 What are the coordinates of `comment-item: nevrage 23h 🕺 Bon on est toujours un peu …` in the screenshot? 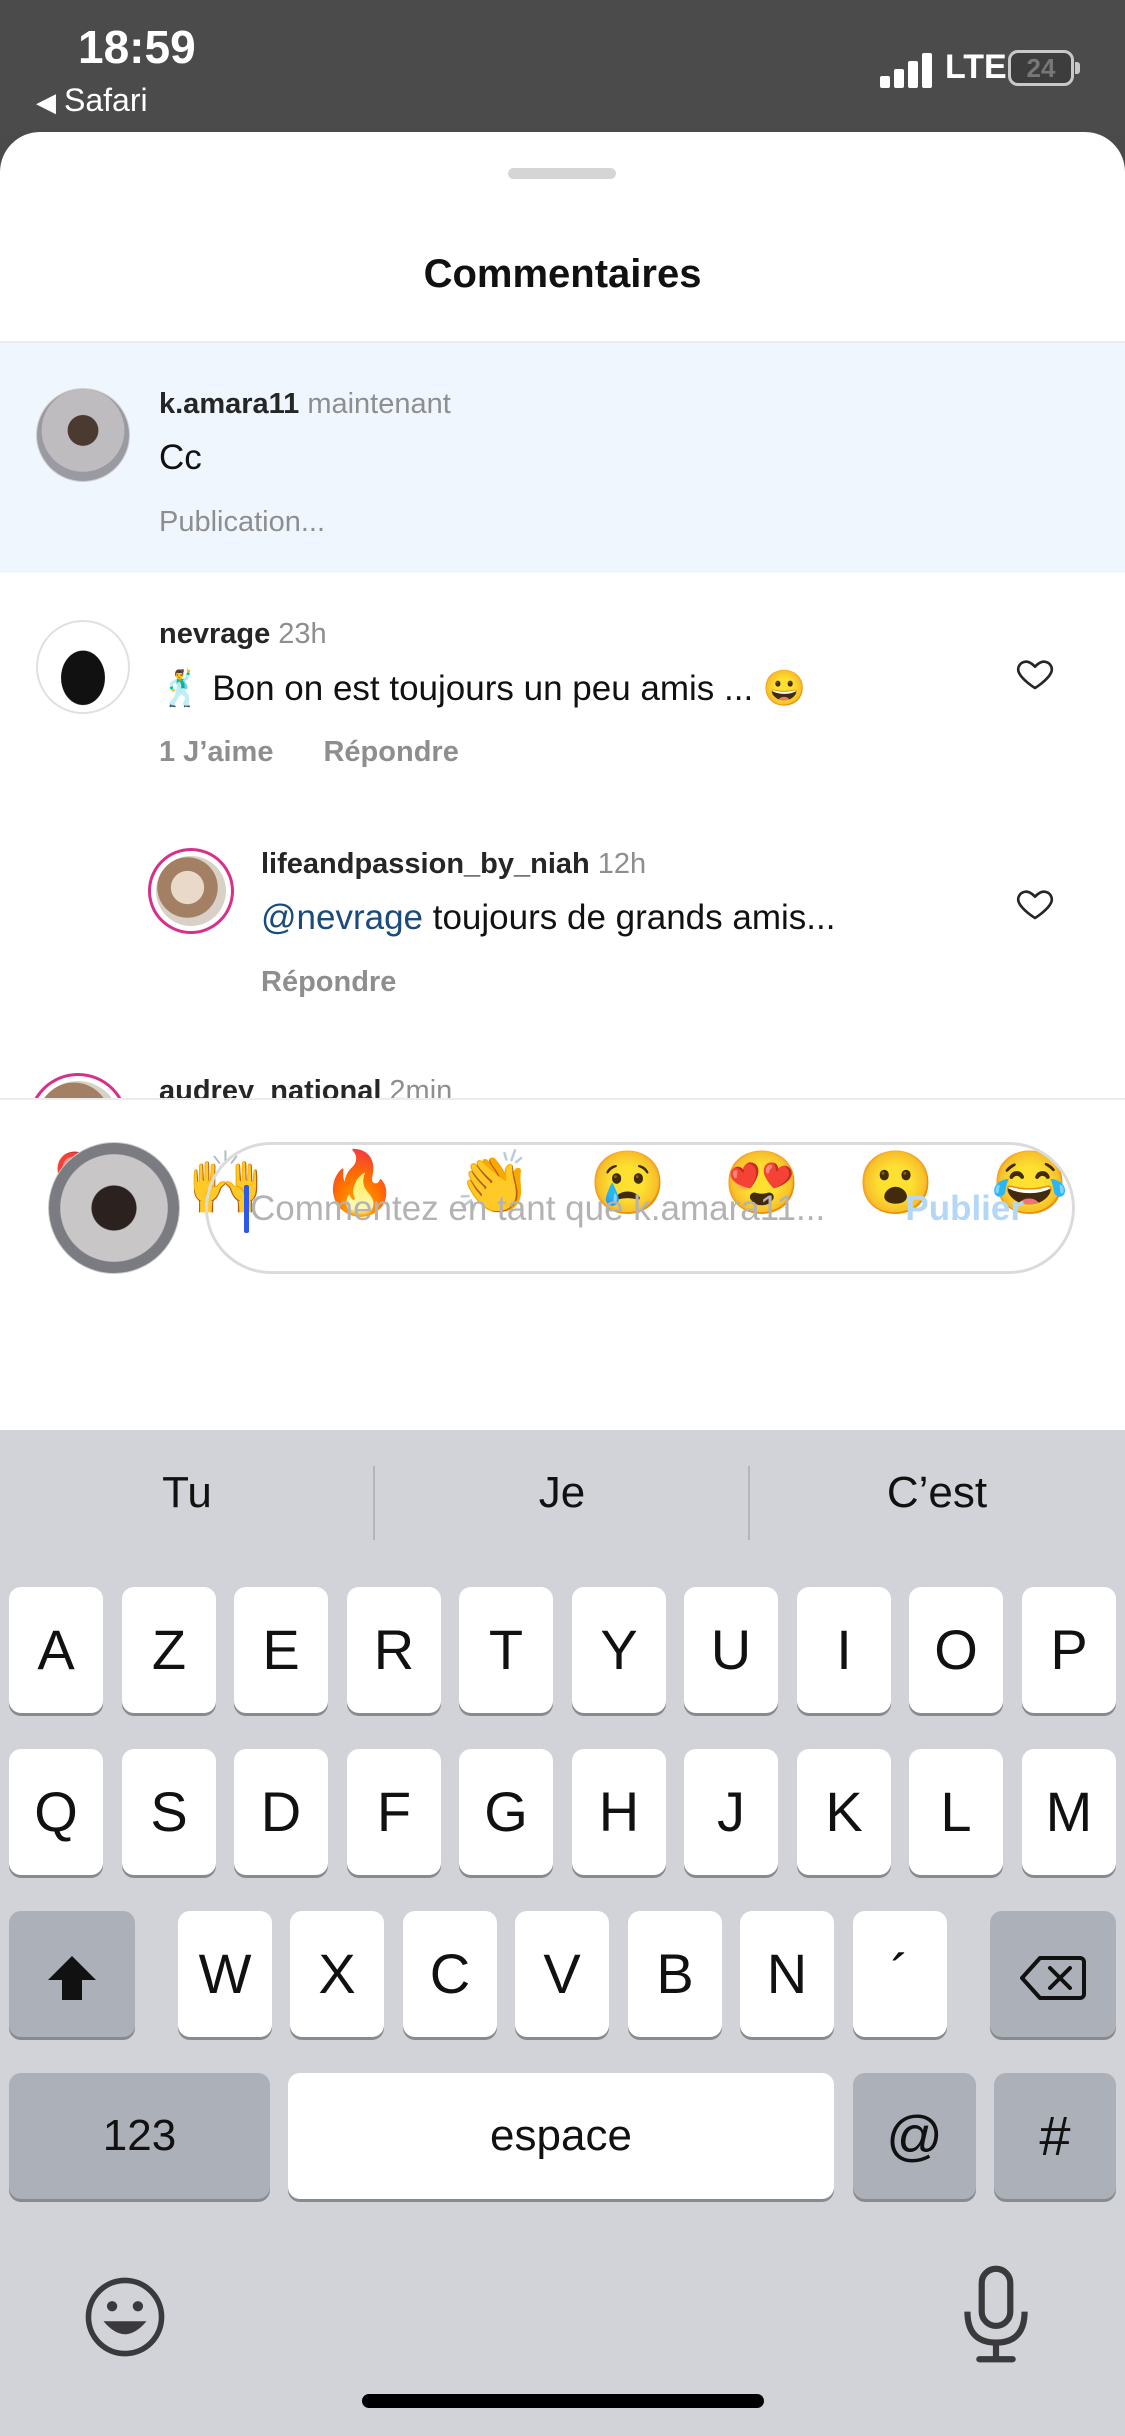 It's located at (562, 688).